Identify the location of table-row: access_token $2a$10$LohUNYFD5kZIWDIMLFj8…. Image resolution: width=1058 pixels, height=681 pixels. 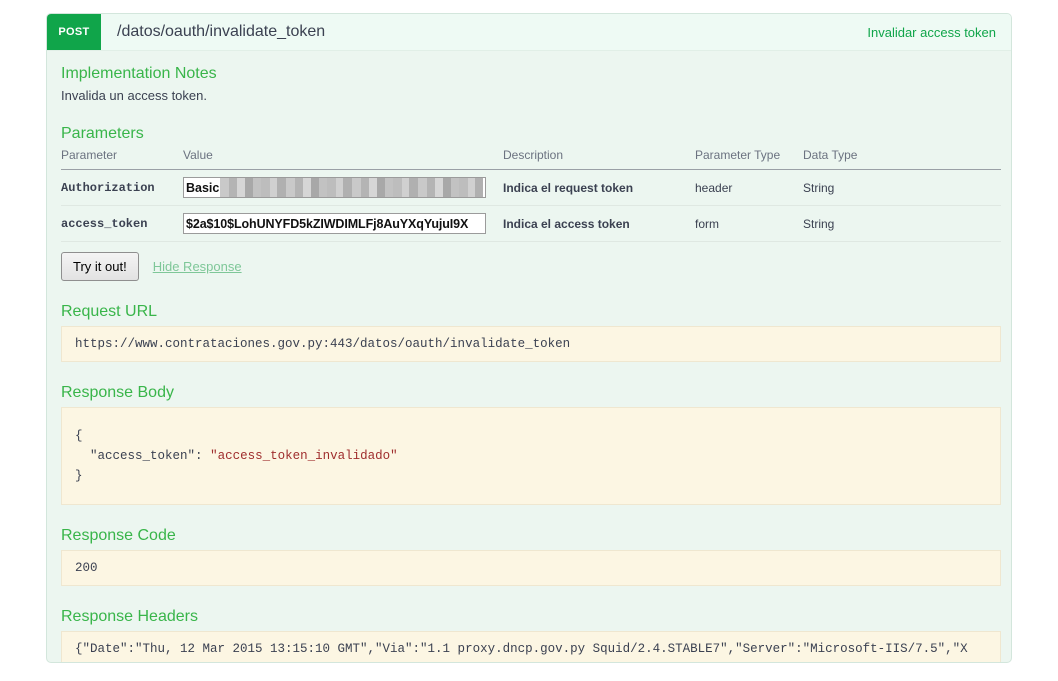
(531, 223).